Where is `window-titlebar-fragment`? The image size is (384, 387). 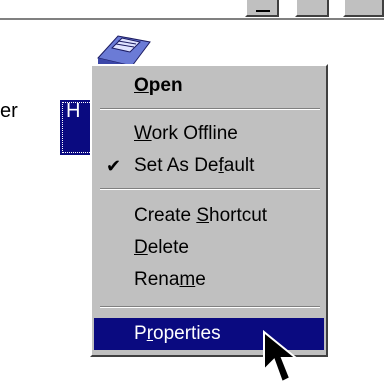
window-titlebar-fragment is located at coordinates (192, 10).